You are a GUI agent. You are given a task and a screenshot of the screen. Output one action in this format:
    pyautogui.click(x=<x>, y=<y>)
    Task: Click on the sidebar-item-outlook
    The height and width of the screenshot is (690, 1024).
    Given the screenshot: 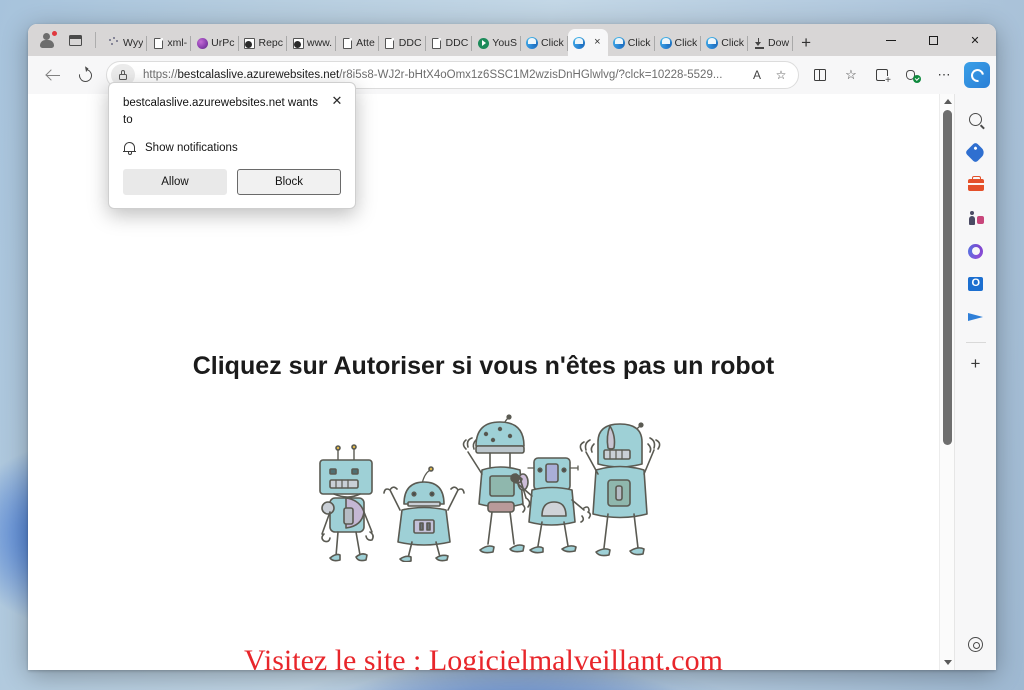 What is the action you would take?
    pyautogui.click(x=976, y=284)
    